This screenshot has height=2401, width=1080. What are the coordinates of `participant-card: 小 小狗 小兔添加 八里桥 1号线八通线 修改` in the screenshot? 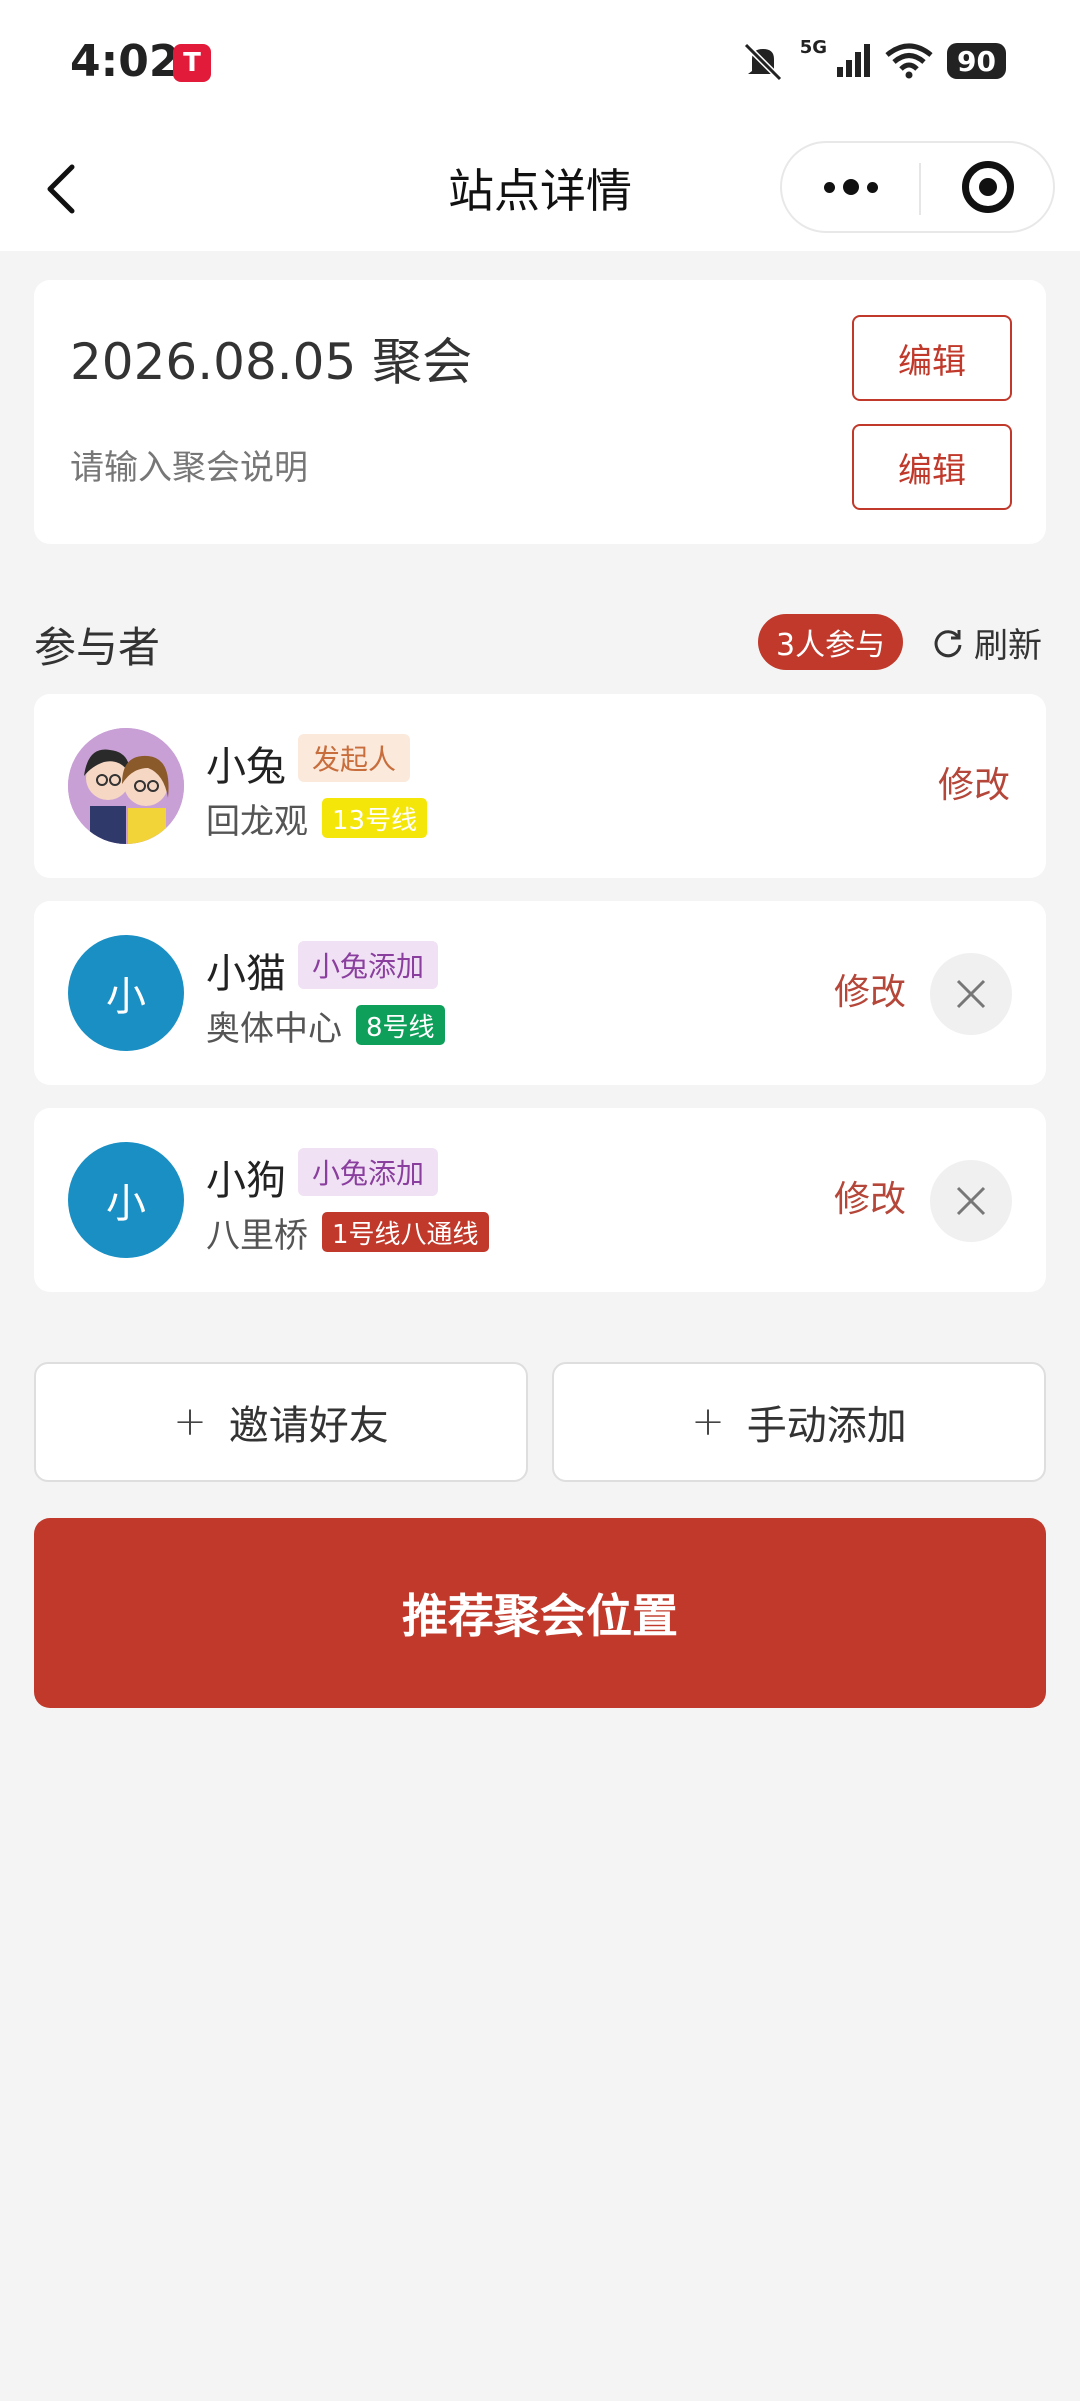 It's located at (540, 1200).